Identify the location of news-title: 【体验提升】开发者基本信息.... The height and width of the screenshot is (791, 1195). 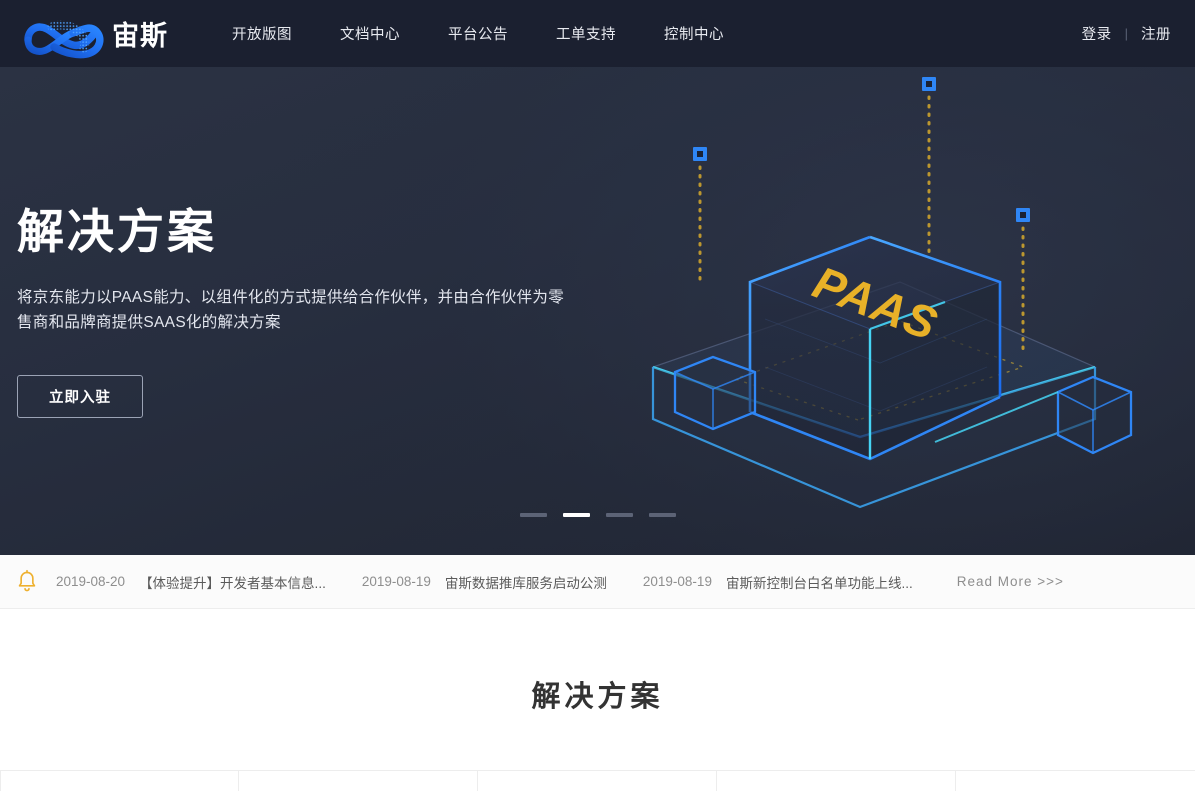
(232, 583).